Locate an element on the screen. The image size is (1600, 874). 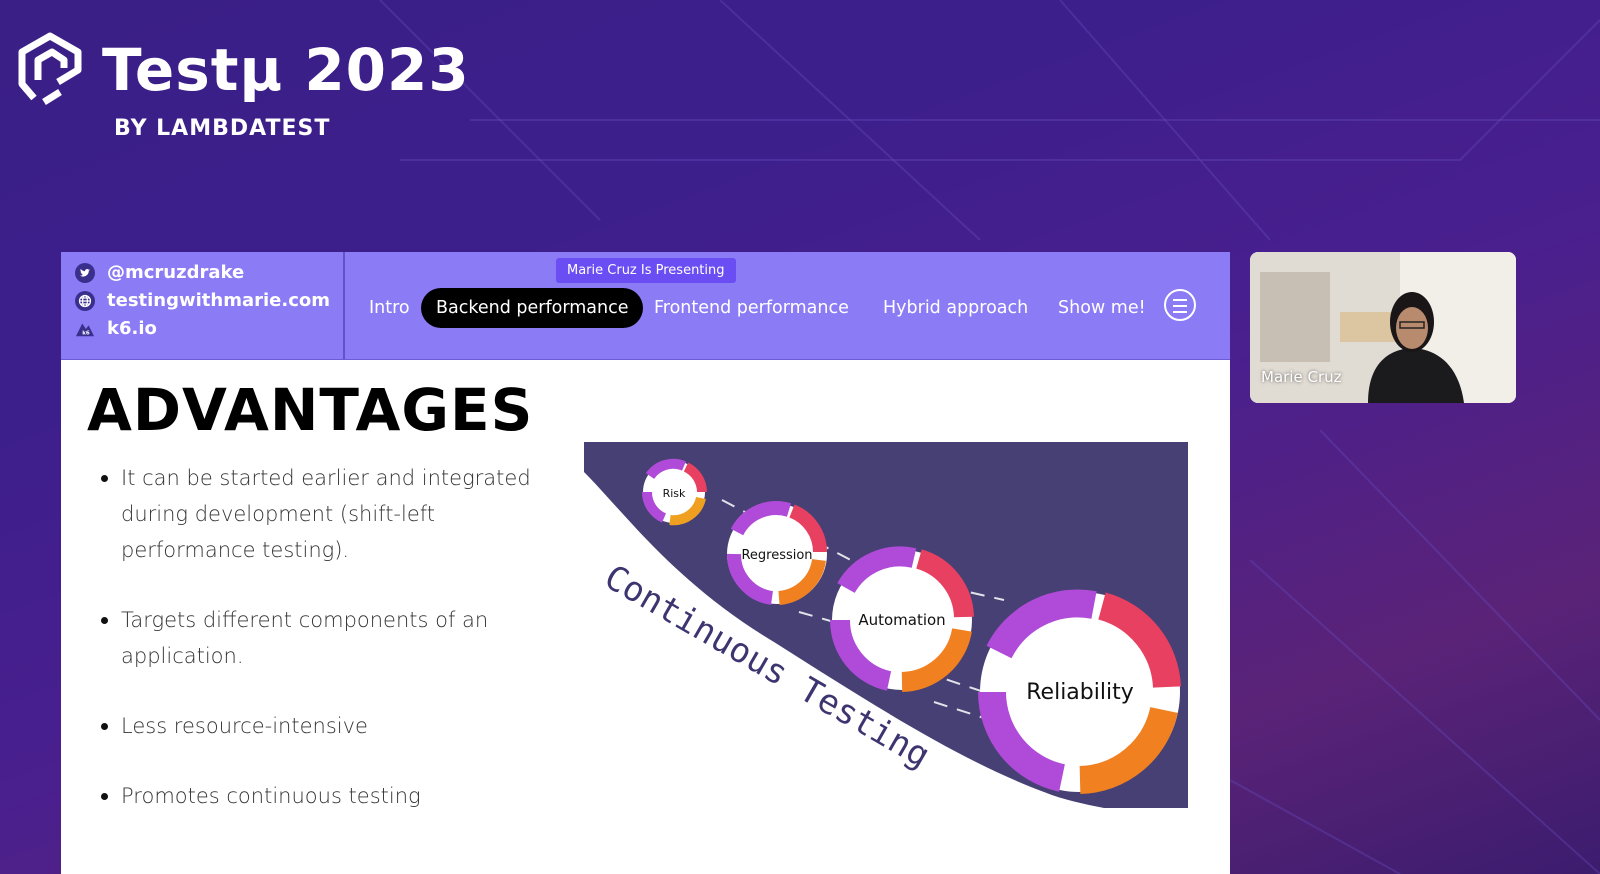
nav-hybrid-approach: Hybrid approach is located at coordinates (955, 308).